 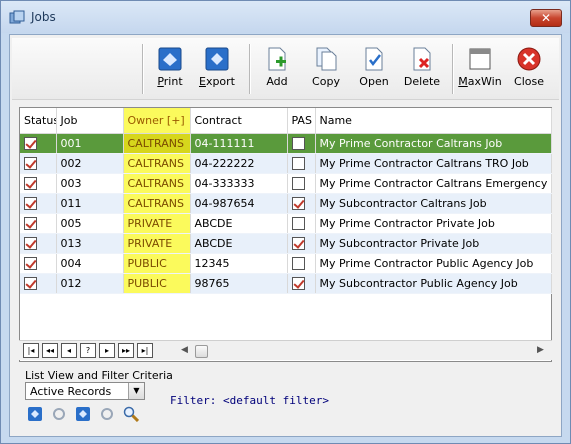 I want to click on job-cell: 012, so click(x=90, y=283).